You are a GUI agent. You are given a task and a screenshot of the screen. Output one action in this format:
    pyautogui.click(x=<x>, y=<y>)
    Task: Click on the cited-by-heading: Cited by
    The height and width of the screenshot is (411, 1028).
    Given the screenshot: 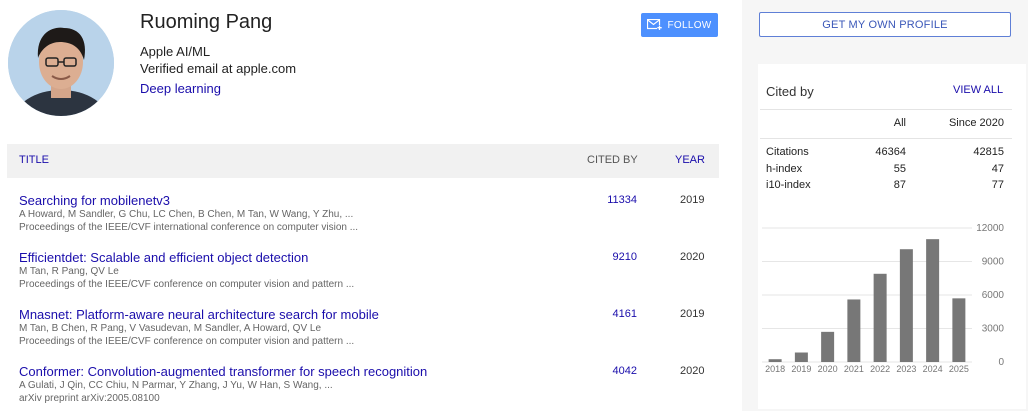 What is the action you would take?
    pyautogui.click(x=790, y=91)
    